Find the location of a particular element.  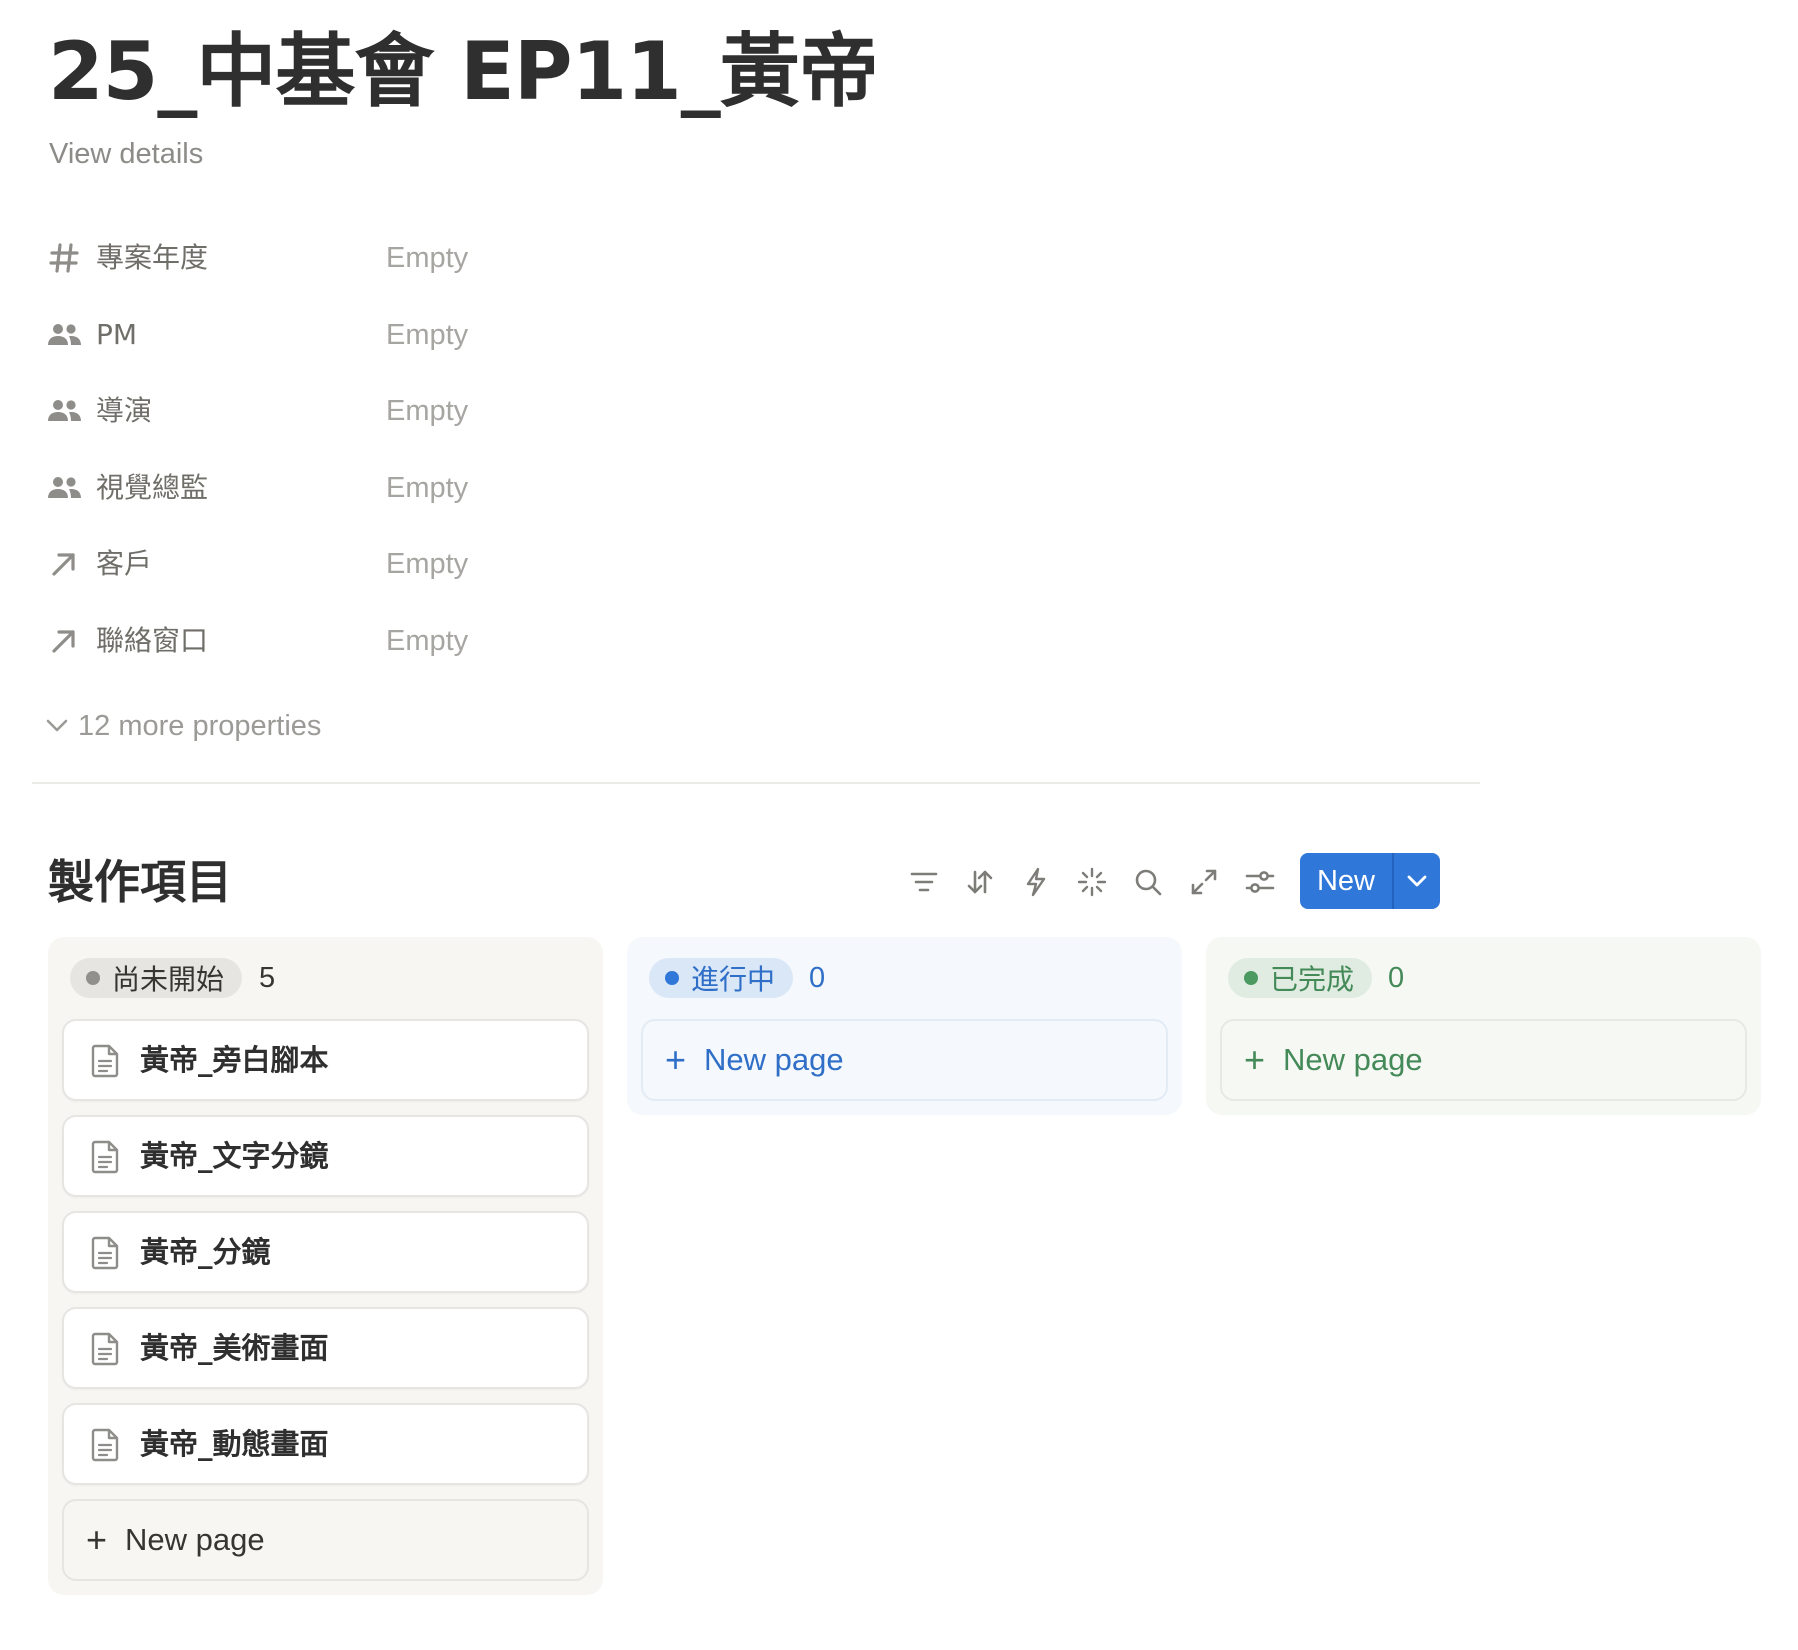

board-card: 黃帝_旁白腳本 is located at coordinates (325, 1060).